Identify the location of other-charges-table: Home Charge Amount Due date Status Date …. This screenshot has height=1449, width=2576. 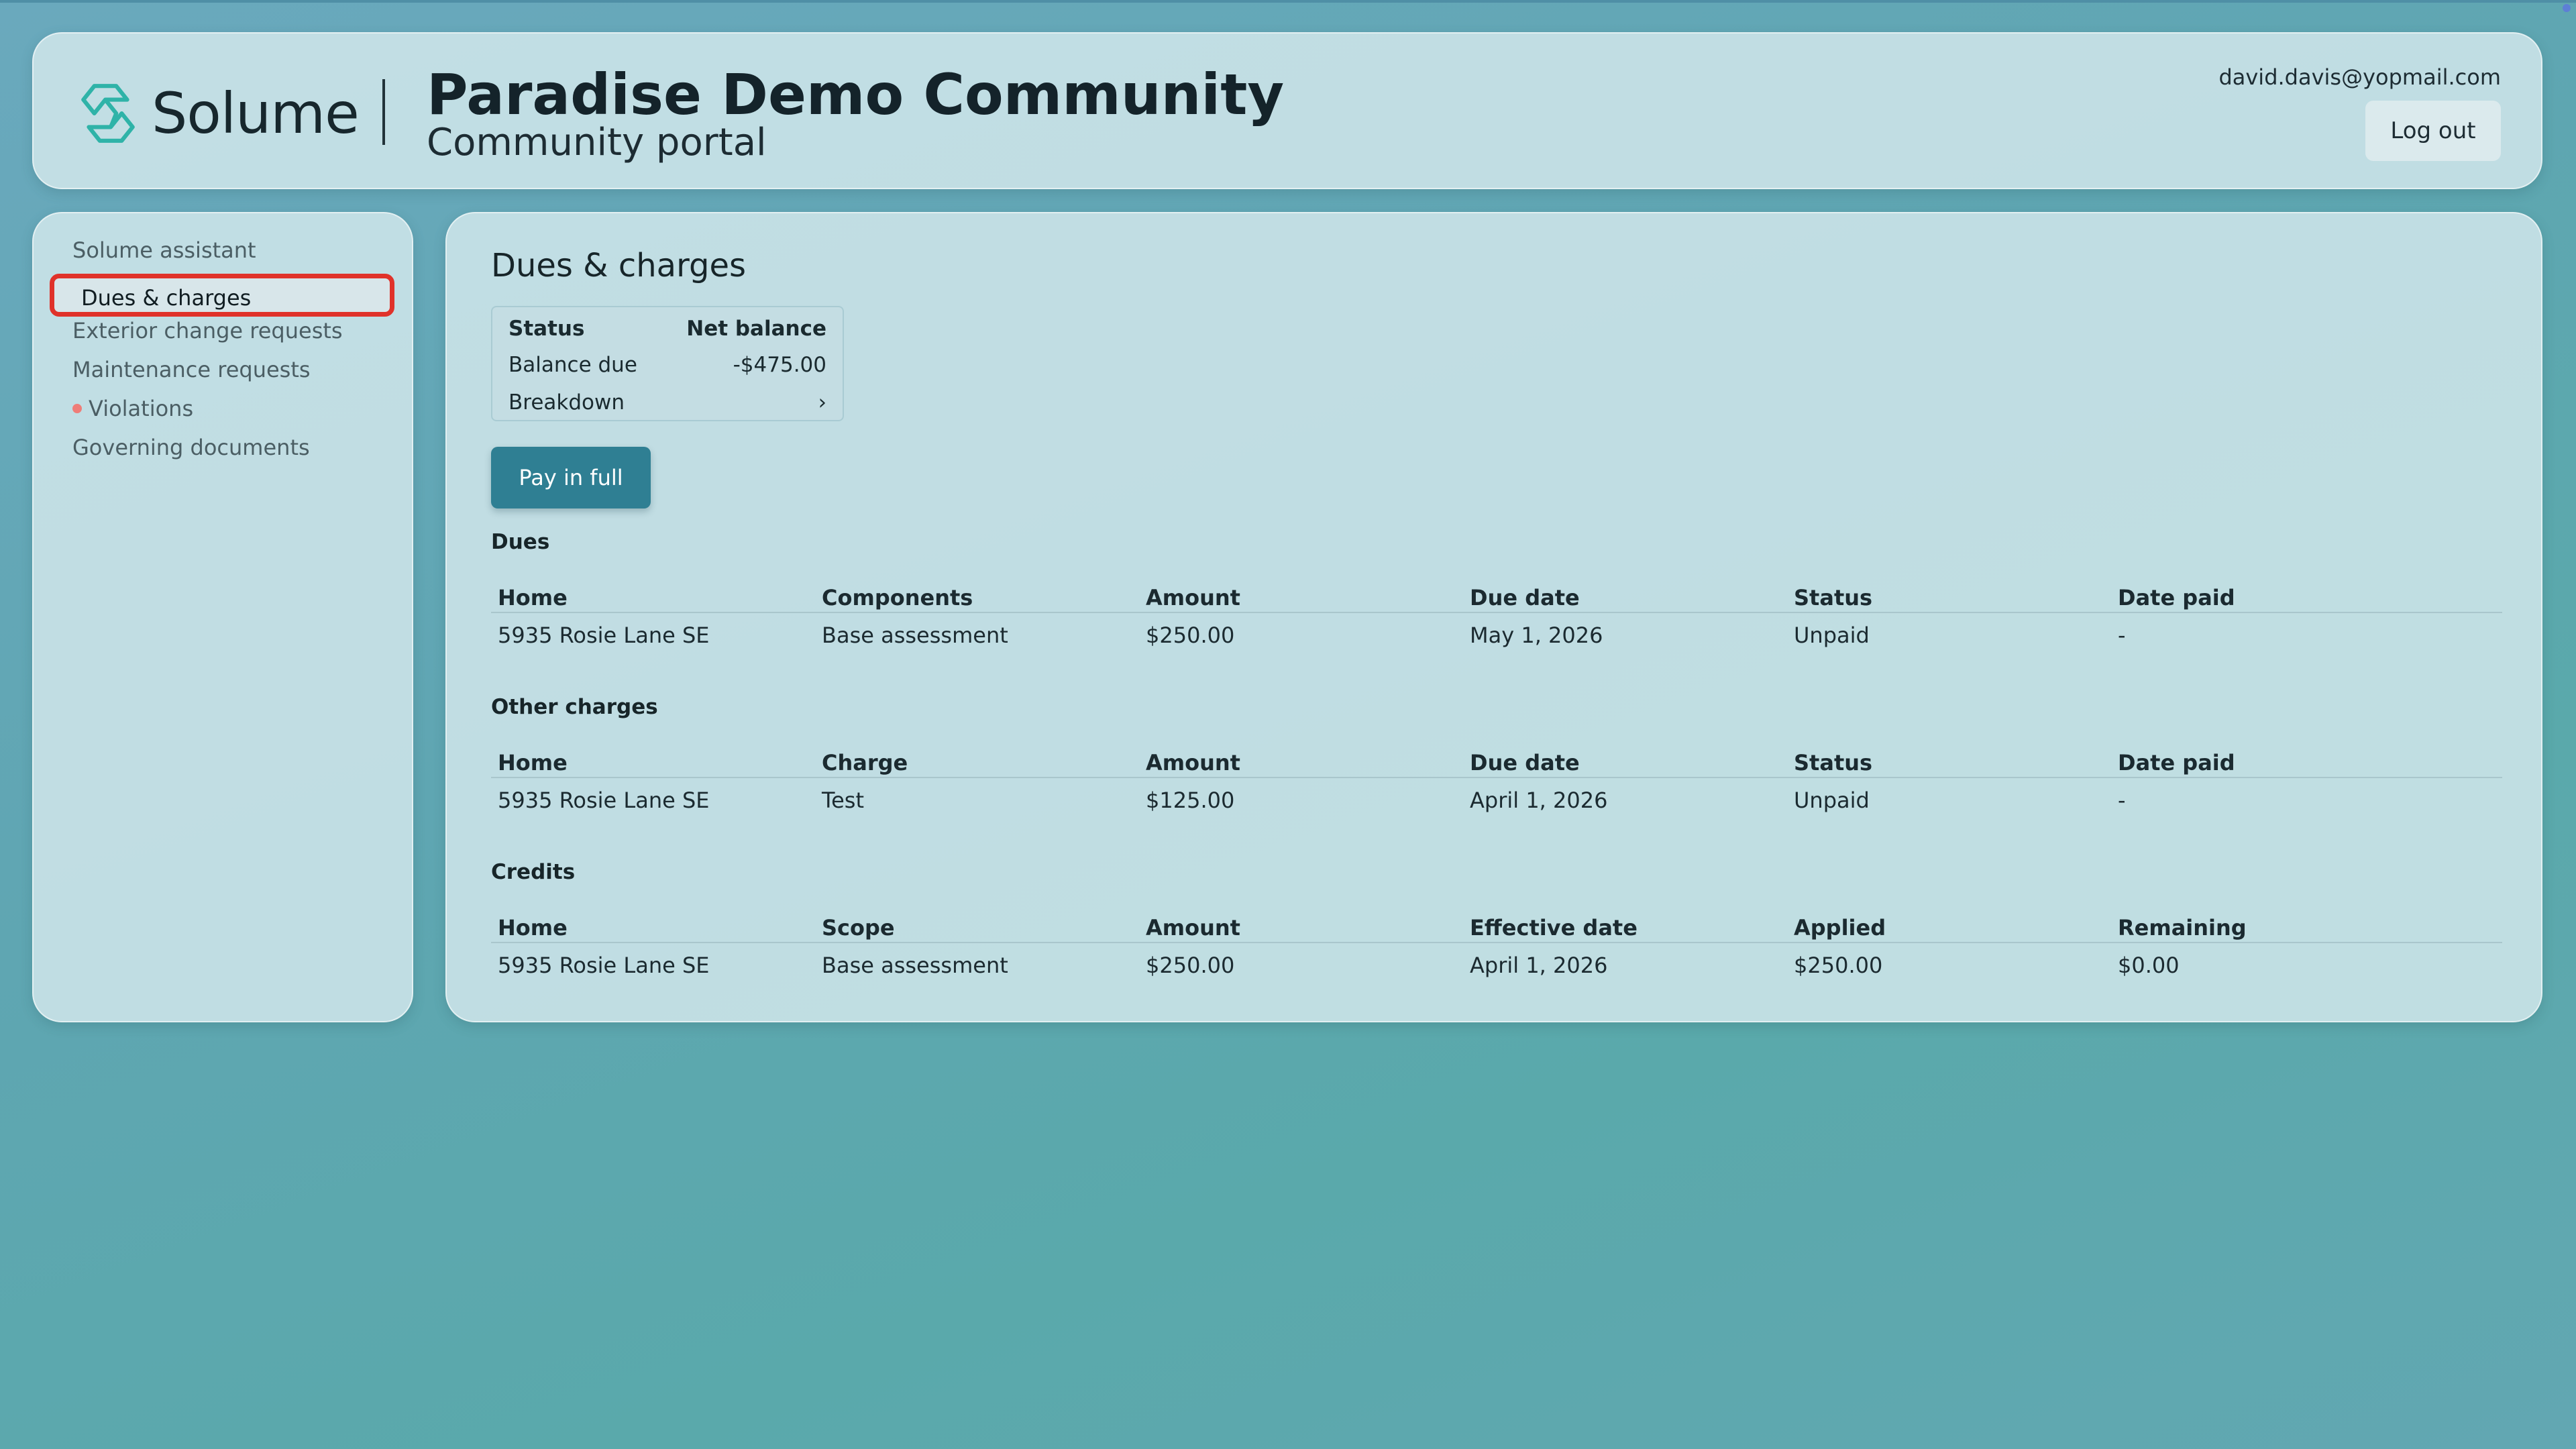
(1496, 784).